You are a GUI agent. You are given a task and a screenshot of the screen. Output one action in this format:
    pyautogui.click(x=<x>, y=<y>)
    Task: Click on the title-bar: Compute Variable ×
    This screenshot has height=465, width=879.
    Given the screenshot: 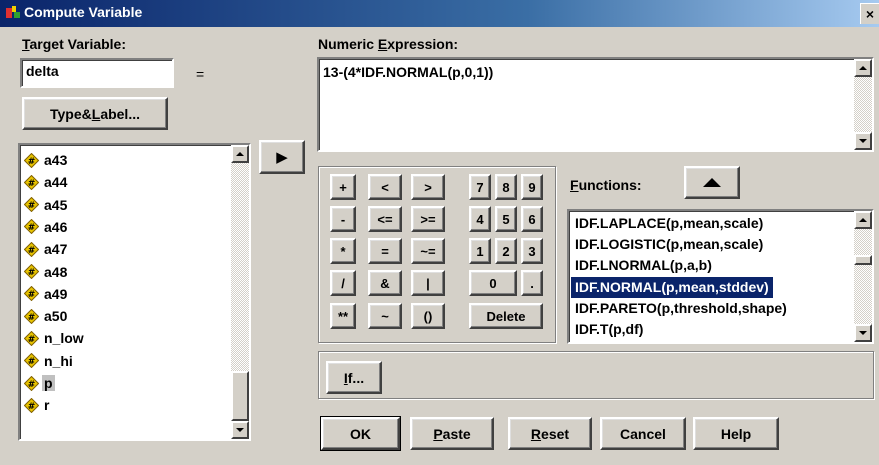 What is the action you would take?
    pyautogui.click(x=439, y=13)
    